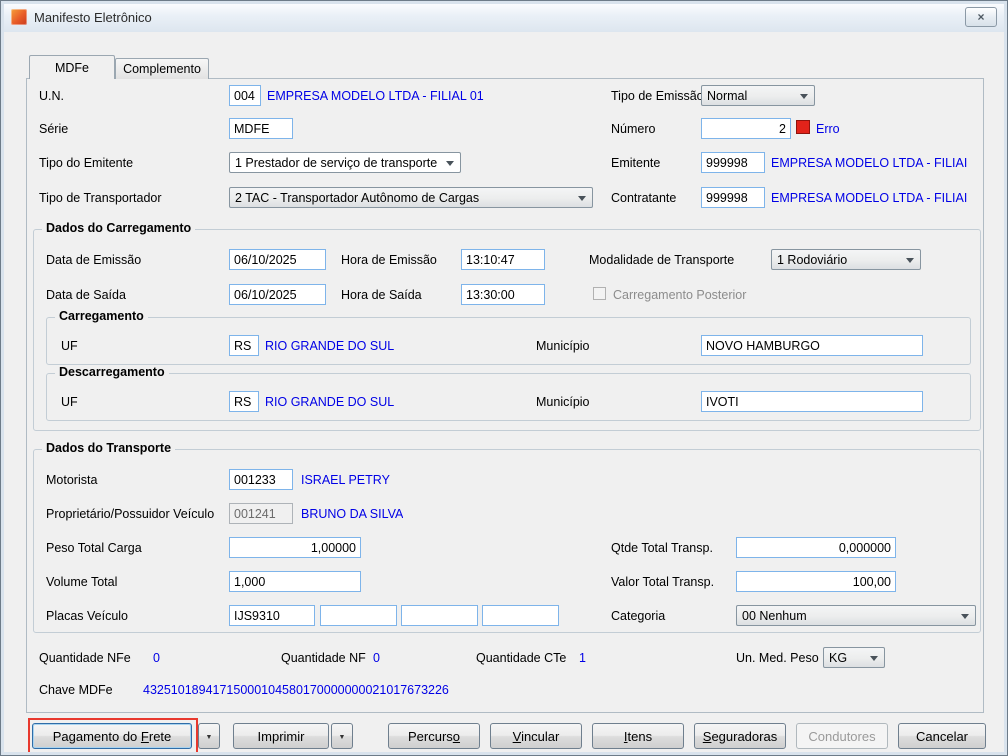 The image size is (1008, 756). Describe the element at coordinates (563, 402) in the screenshot. I see `descarregamento-municipio-label: Município` at that location.